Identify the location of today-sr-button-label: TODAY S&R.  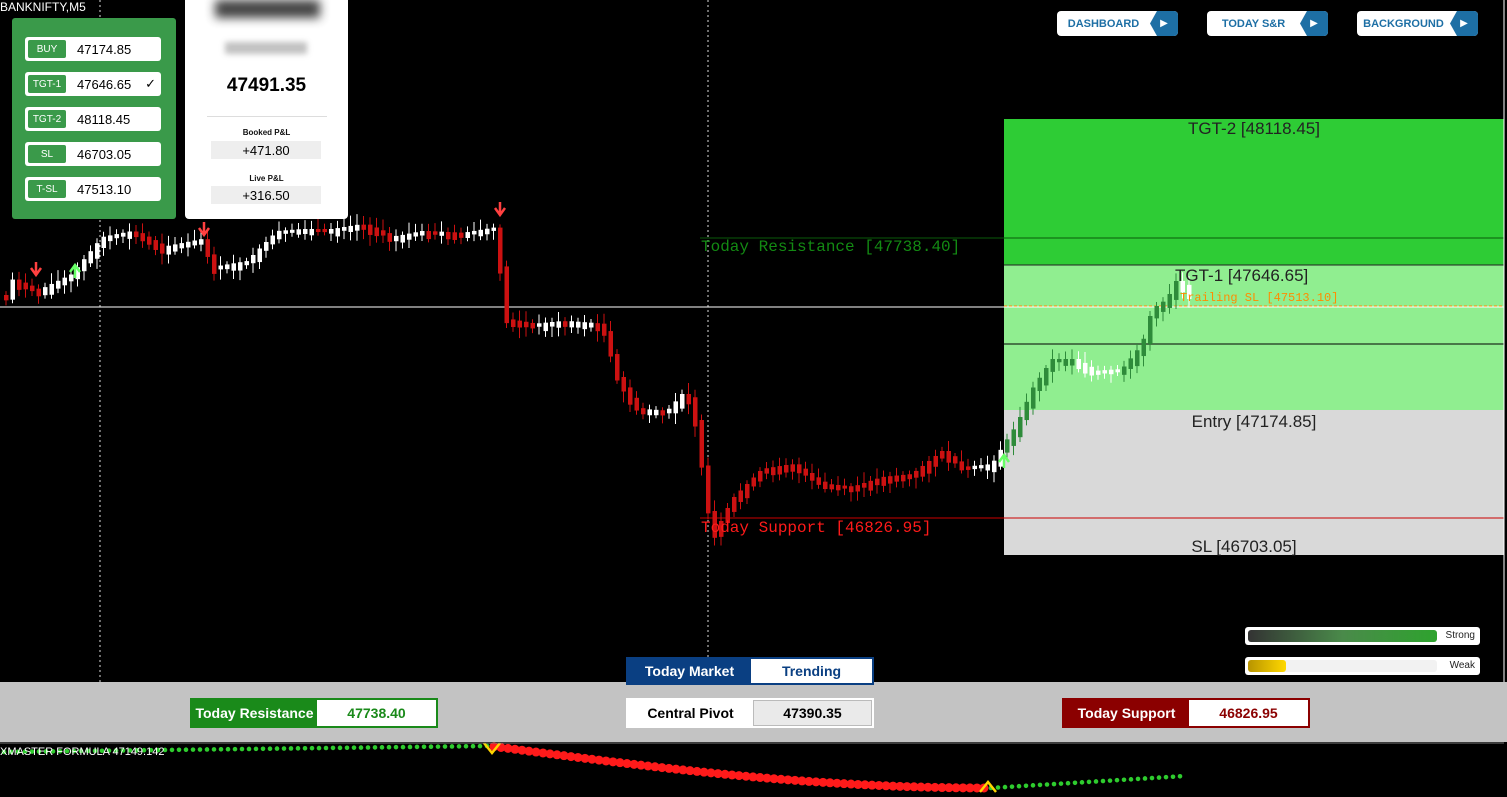
(1253, 23).